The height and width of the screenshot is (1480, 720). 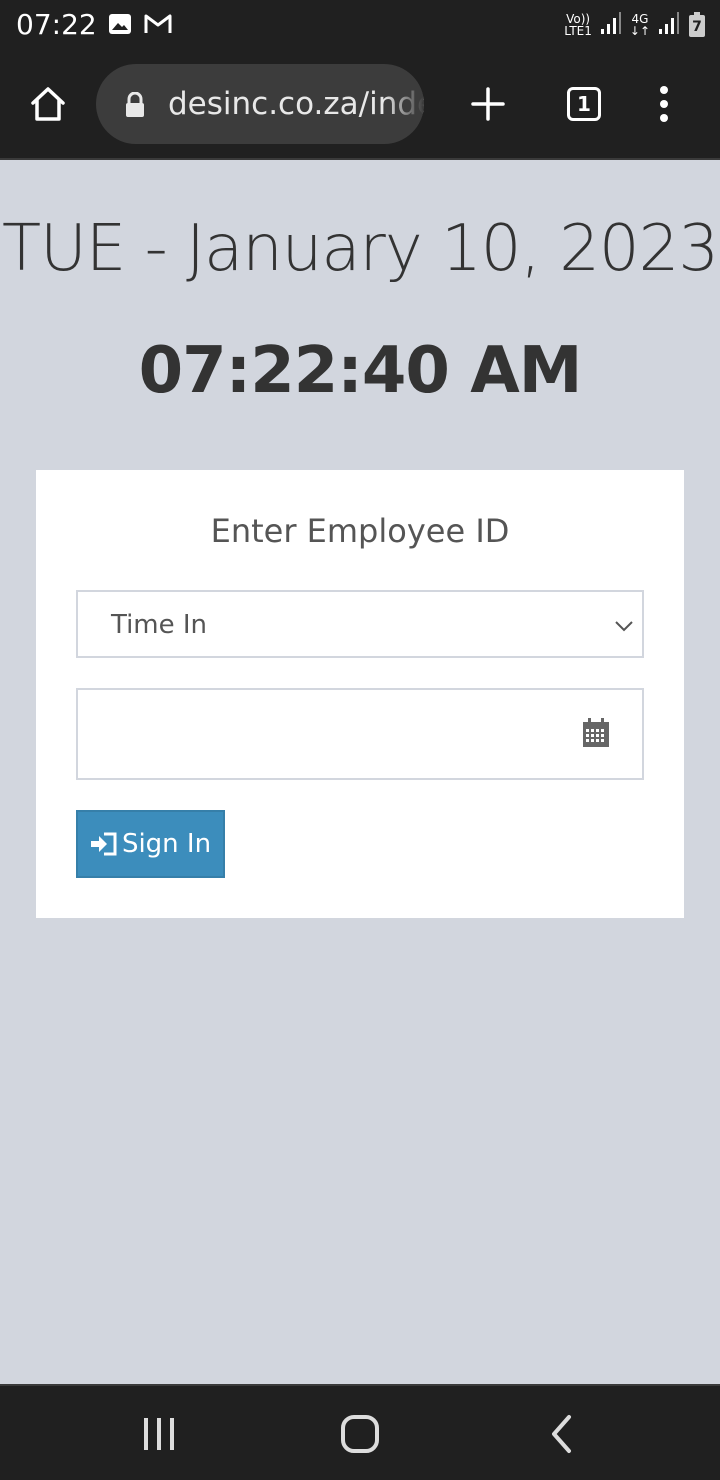 I want to click on new-tab-button, so click(x=488, y=104).